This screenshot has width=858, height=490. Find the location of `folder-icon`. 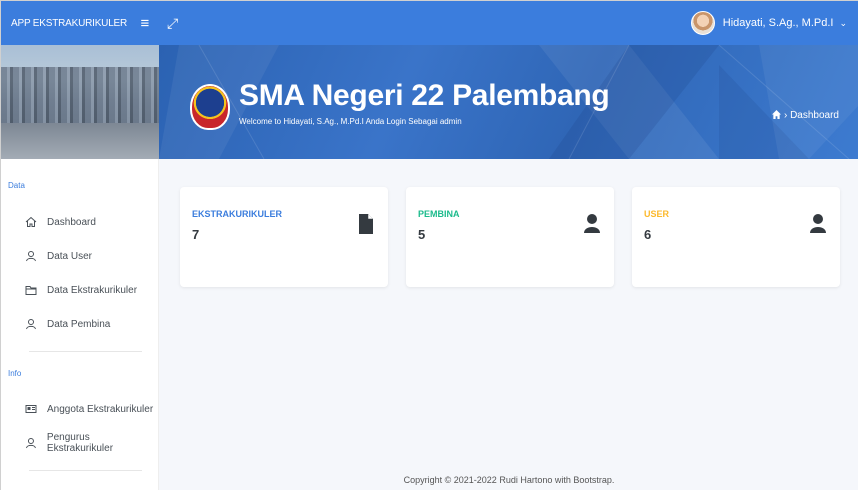

folder-icon is located at coordinates (31, 290).